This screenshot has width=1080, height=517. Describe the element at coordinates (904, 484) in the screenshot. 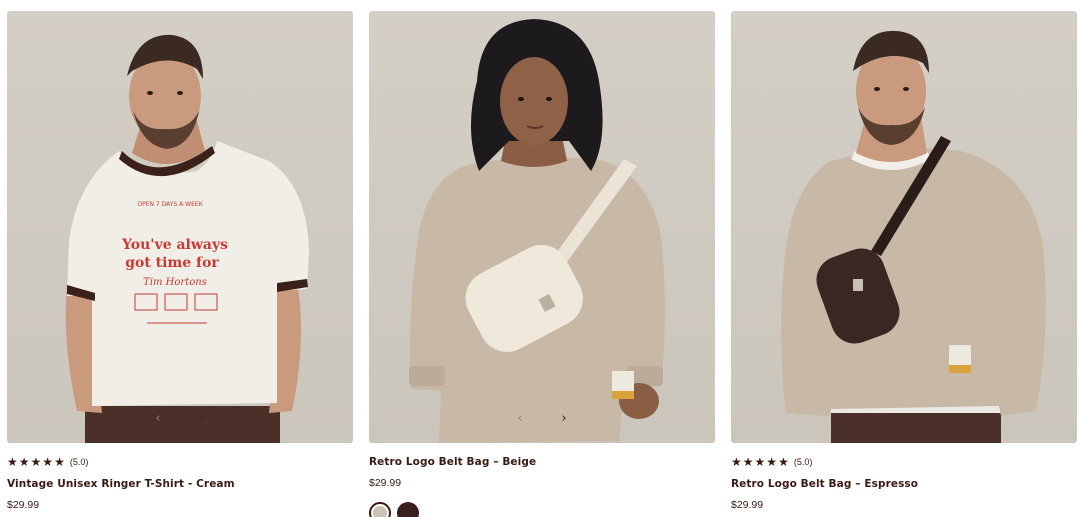

I see `product-title-link: Retro Logo Belt Bag – Espresso` at that location.